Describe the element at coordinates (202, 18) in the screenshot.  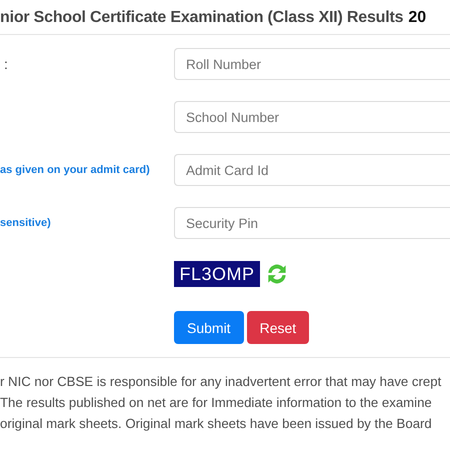
I see `page-title: nior School Certificate Examination (Class XII) Results` at that location.